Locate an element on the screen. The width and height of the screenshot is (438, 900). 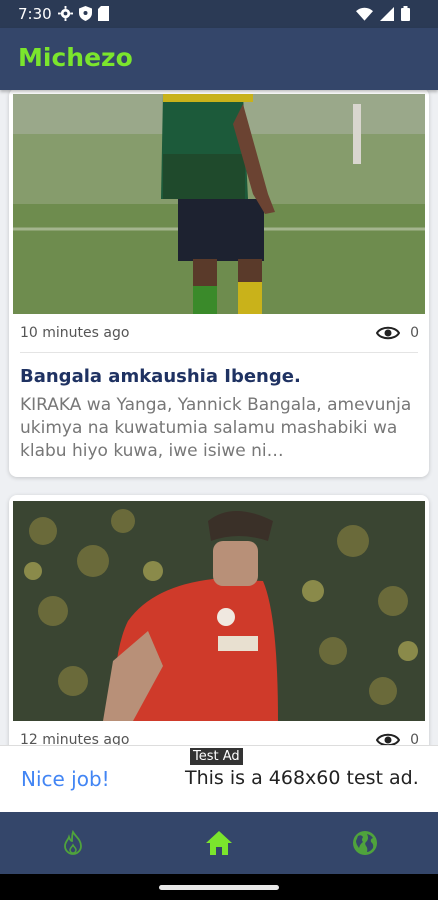
ad-nice-job: Nice job! is located at coordinates (65, 779).